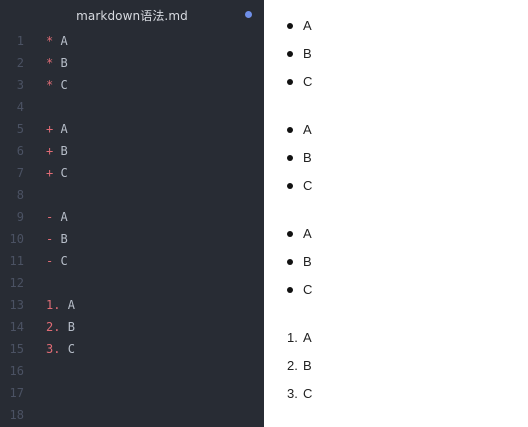 This screenshot has height=427, width=528. What do you see at coordinates (57, 129) in the screenshot?
I see `code-line: + A` at bounding box center [57, 129].